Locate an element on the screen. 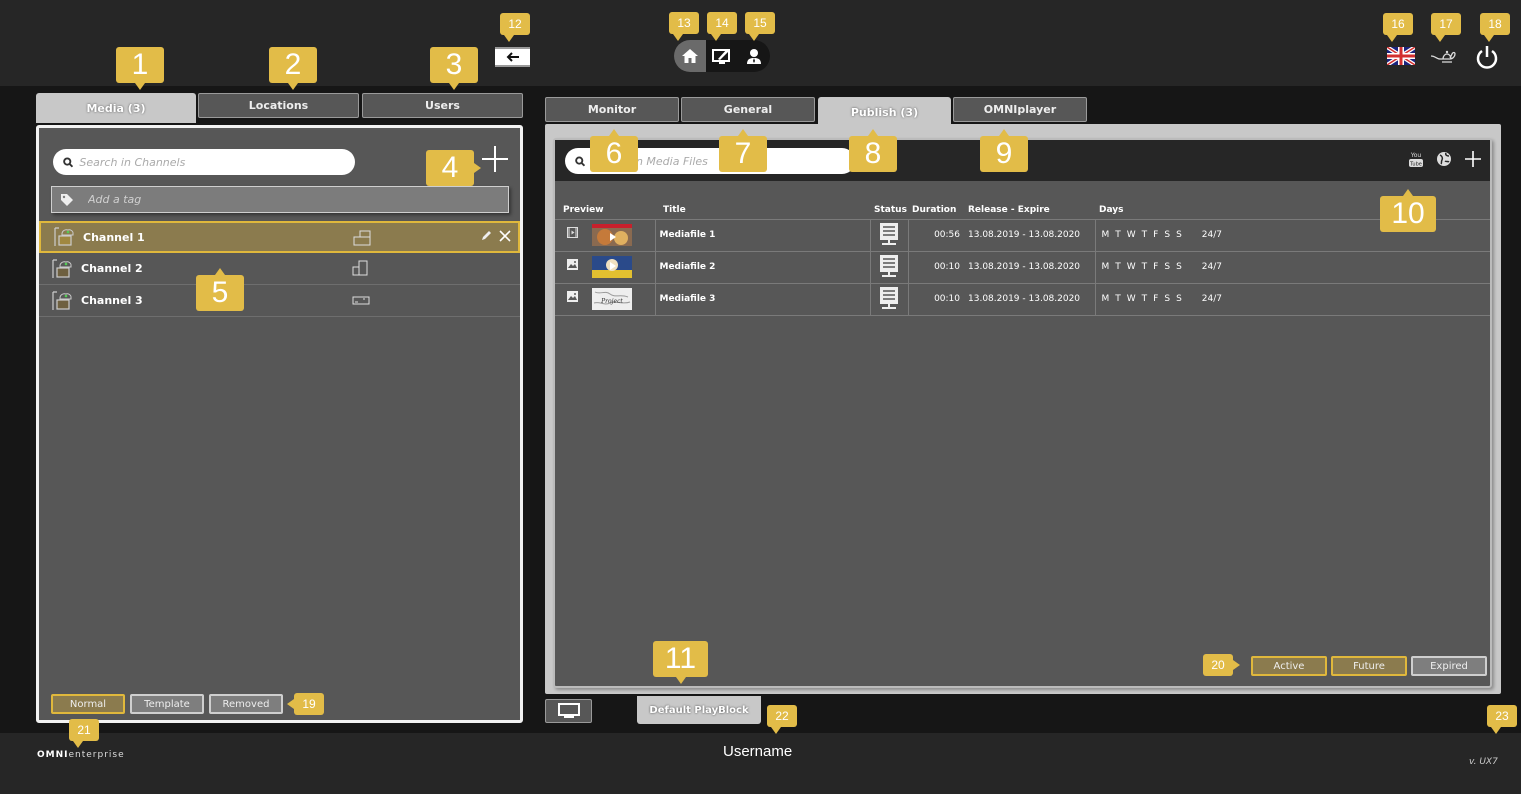  annotation-badge: 20 is located at coordinates (1221, 665).